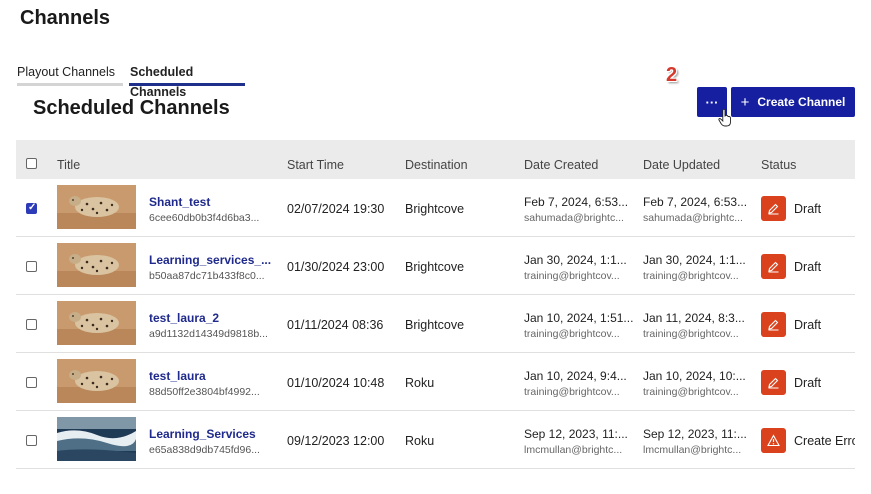 Image resolution: width=871 pixels, height=494 pixels. I want to click on channel-title-link: Shant_test, so click(179, 202).